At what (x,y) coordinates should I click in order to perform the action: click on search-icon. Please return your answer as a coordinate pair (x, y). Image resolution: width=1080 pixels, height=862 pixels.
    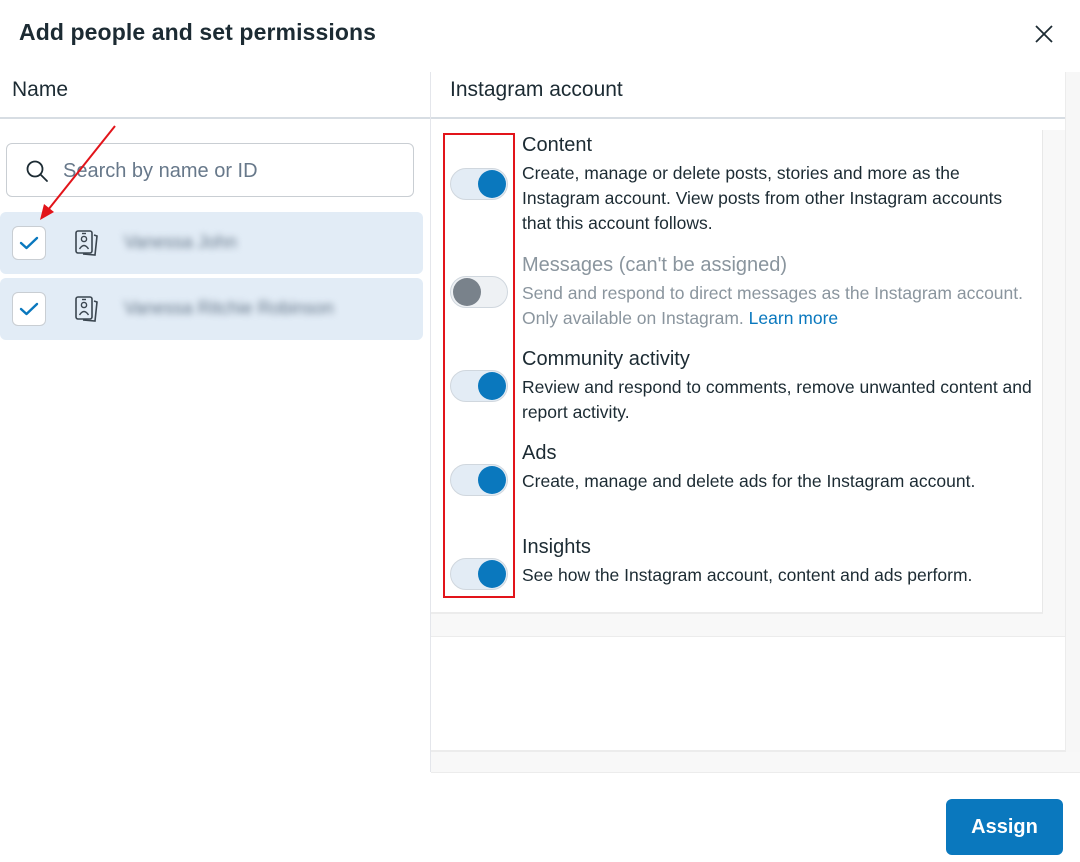
    Looking at the image, I should click on (37, 171).